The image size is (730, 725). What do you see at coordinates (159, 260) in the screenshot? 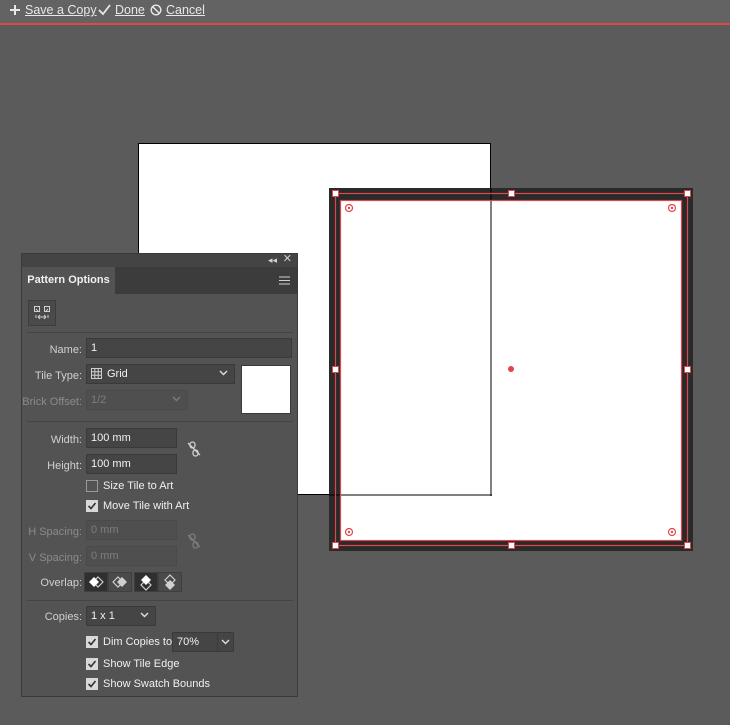
I see `panel-title-bar: ◂◂ ✕` at bounding box center [159, 260].